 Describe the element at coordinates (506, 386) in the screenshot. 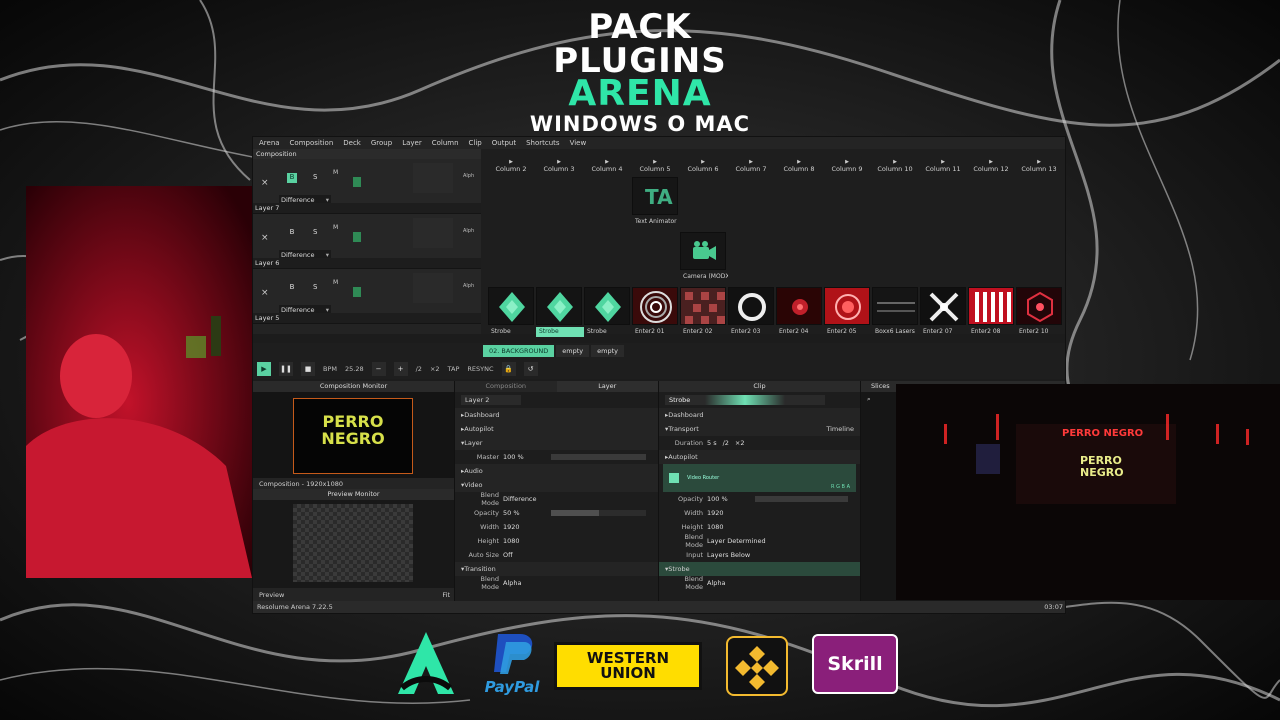

I see `tab-composition: Composition` at that location.